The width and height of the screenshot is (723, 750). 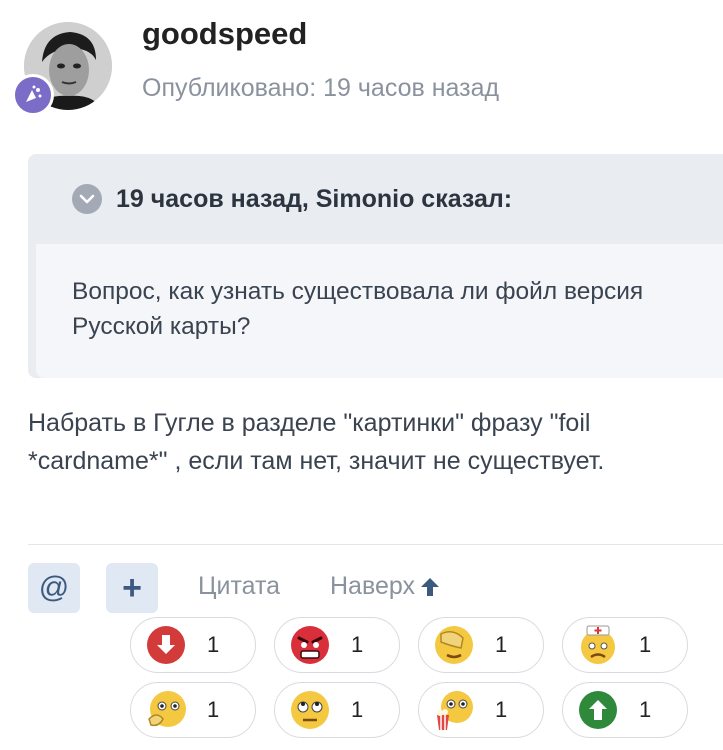 I want to click on quote-line-2: Русской карты?, so click(x=161, y=326).